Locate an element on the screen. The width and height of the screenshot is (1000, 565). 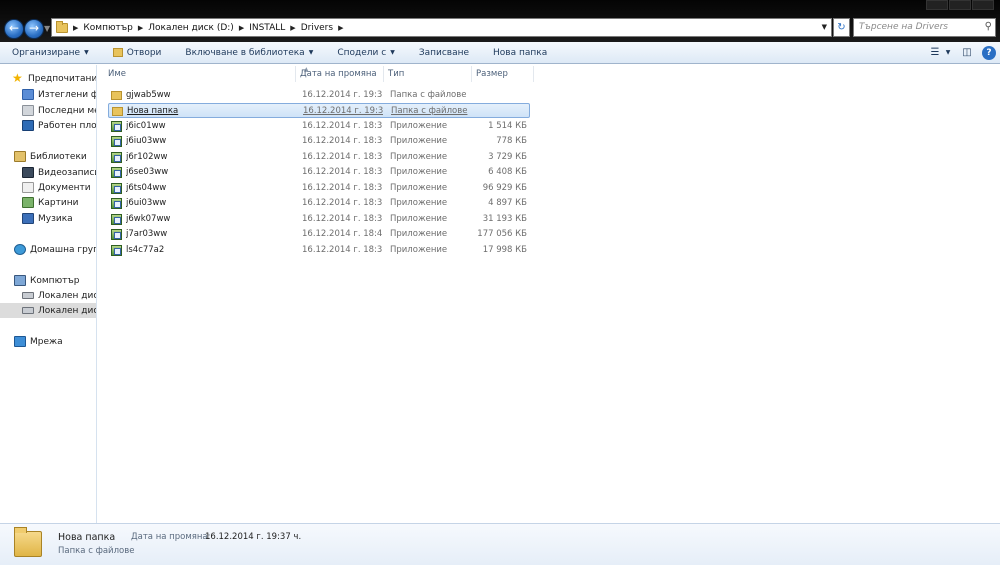
share-with-button: Сподели с ▼ is located at coordinates (365, 53).